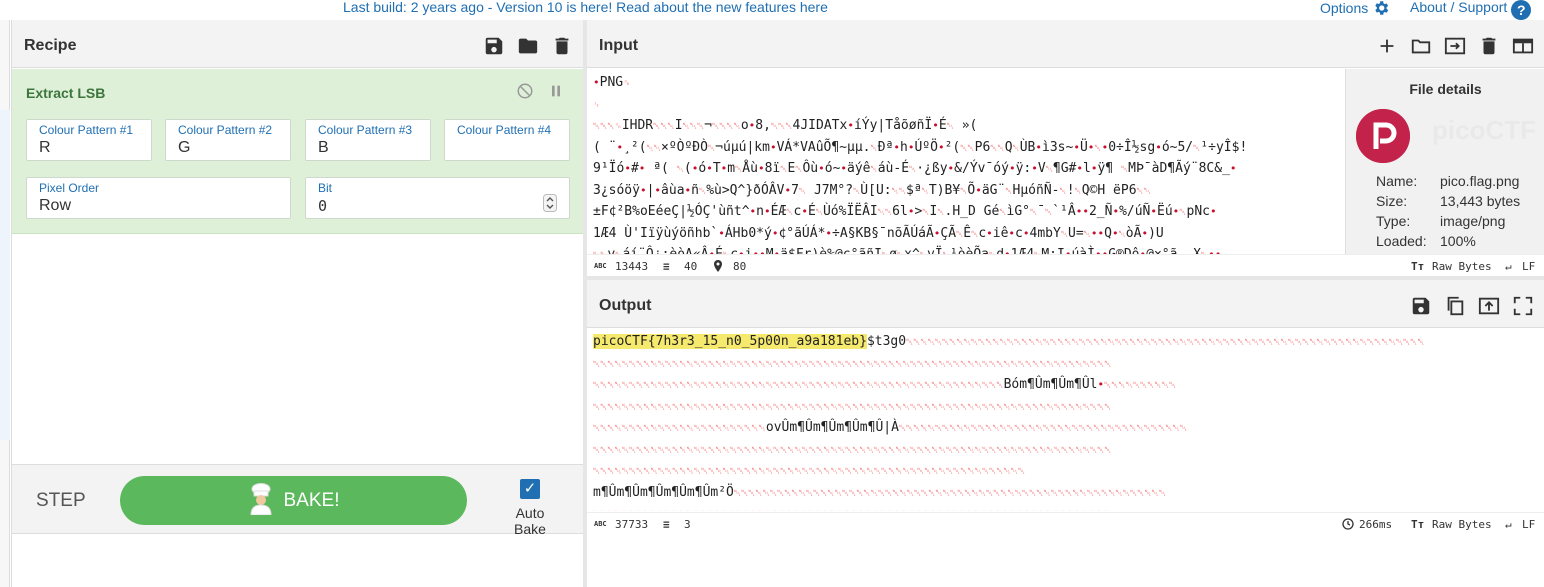  I want to click on size-label: Size:, so click(1392, 201).